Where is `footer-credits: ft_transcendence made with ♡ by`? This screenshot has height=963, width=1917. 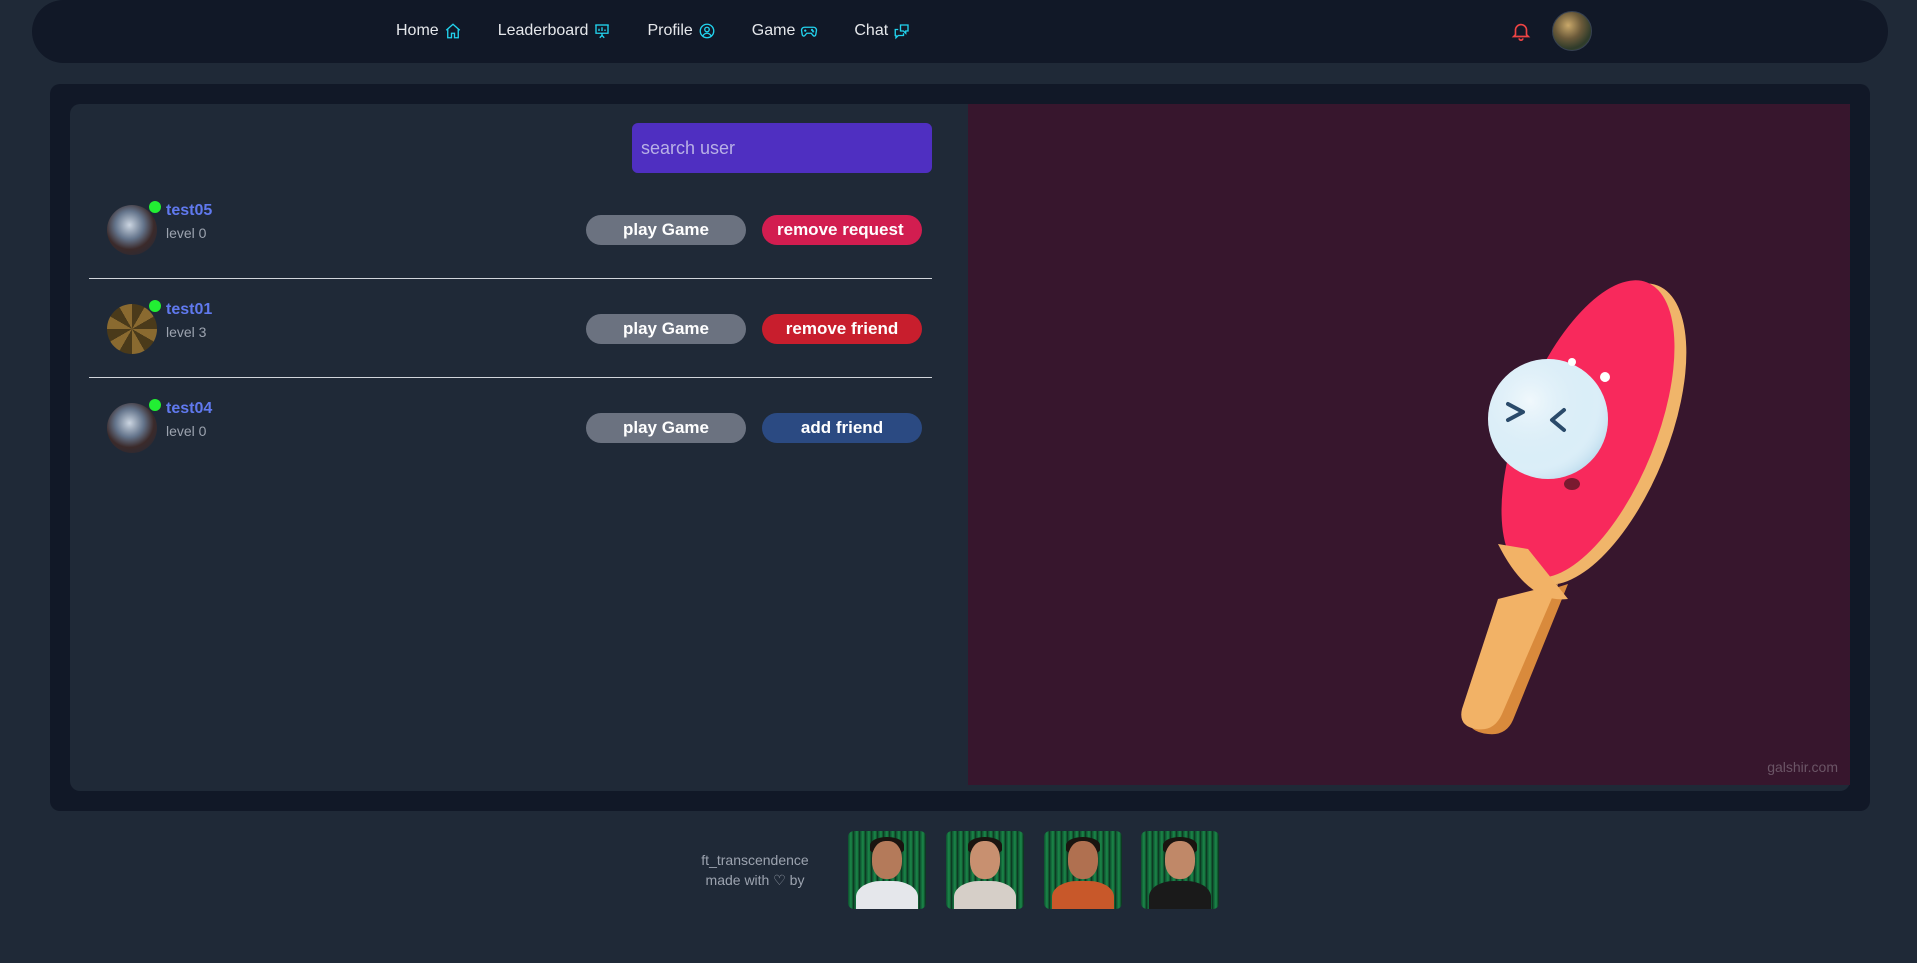 footer-credits: ft_transcendence made with ♡ by is located at coordinates (755, 870).